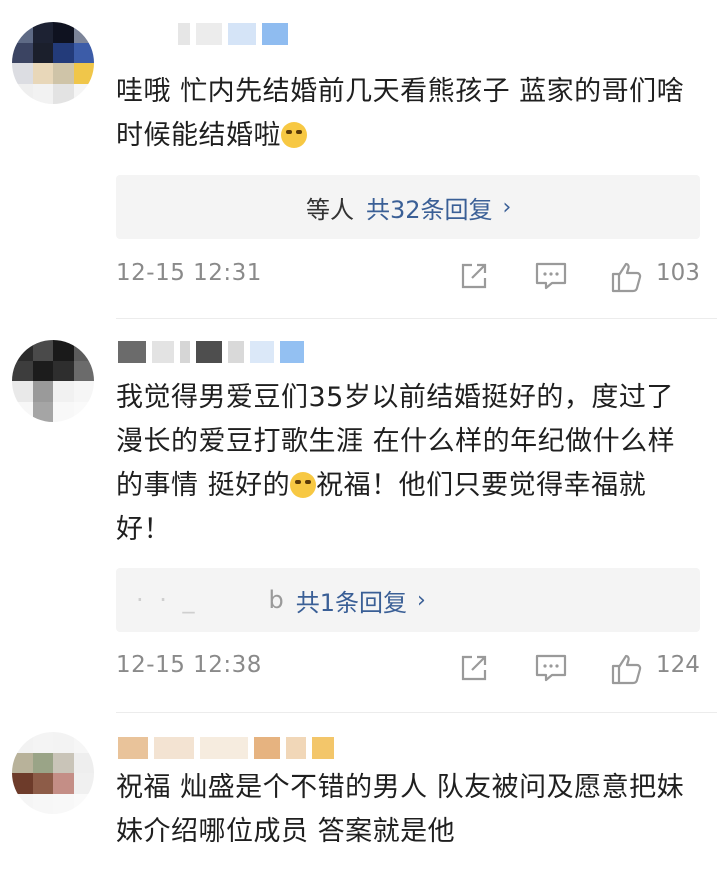 This screenshot has height=872, width=717. I want to click on grin-emoji, so click(303, 485).